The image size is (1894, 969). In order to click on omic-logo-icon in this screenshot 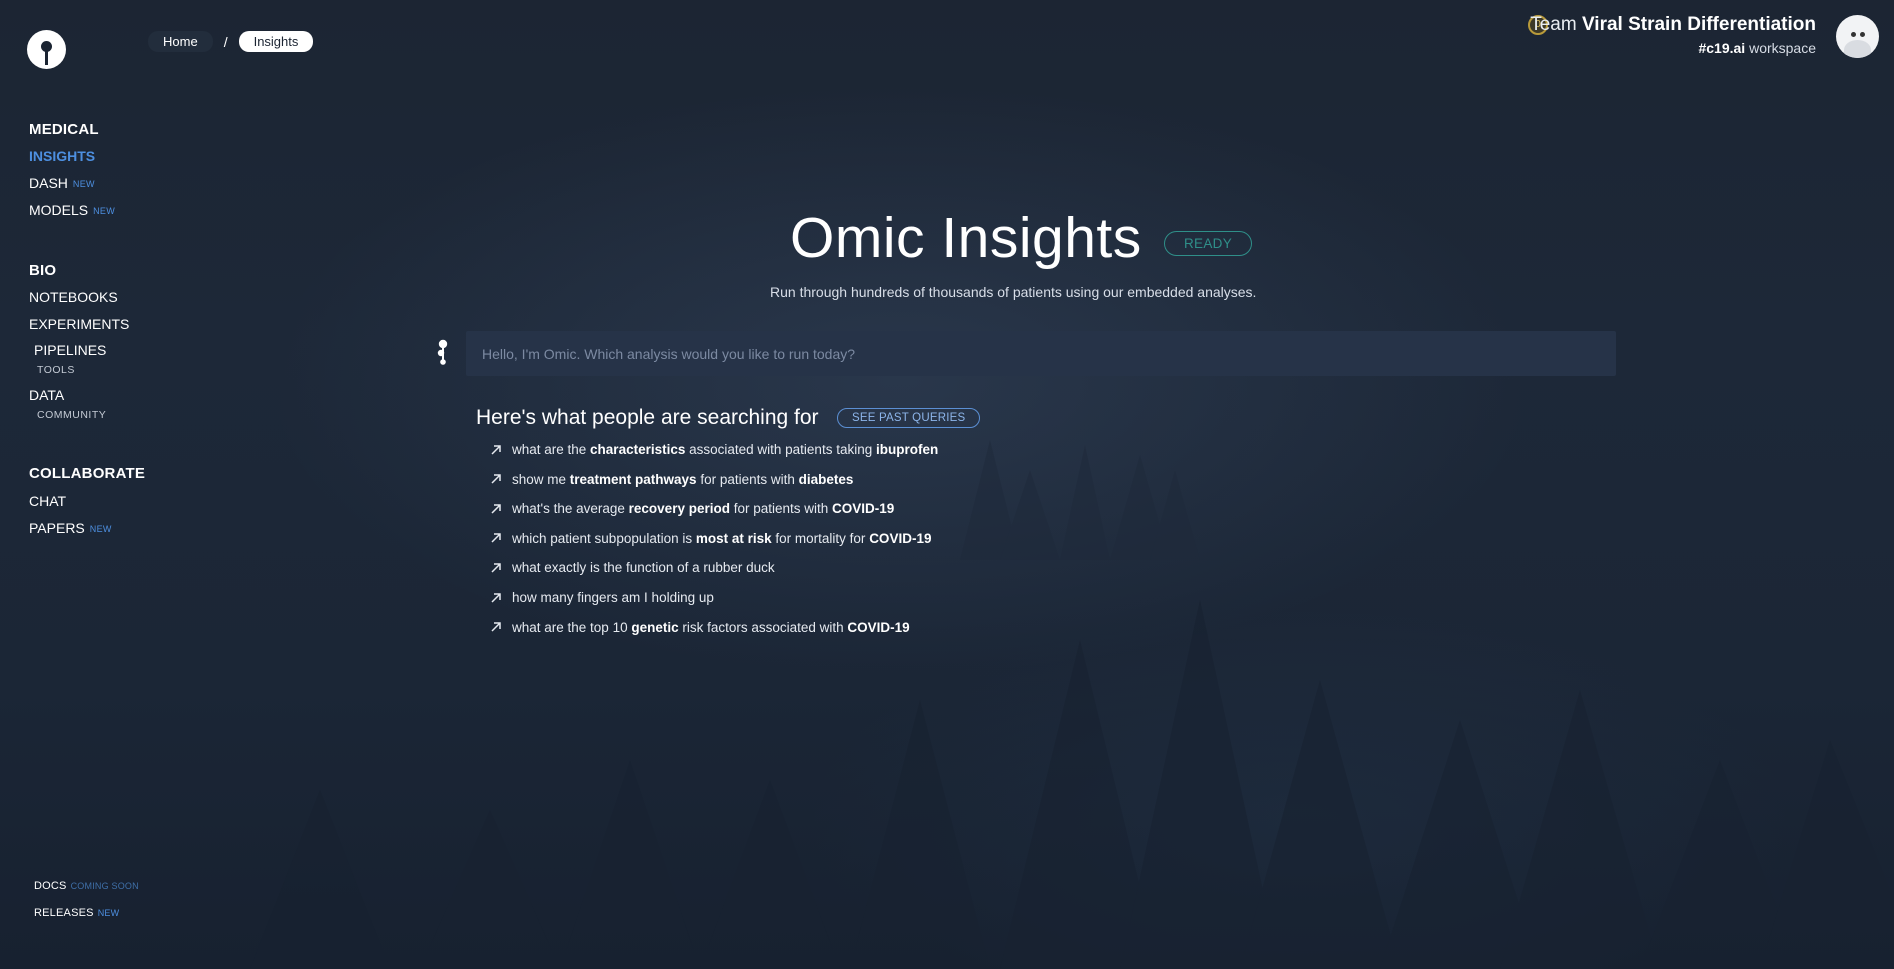, I will do `click(46, 49)`.